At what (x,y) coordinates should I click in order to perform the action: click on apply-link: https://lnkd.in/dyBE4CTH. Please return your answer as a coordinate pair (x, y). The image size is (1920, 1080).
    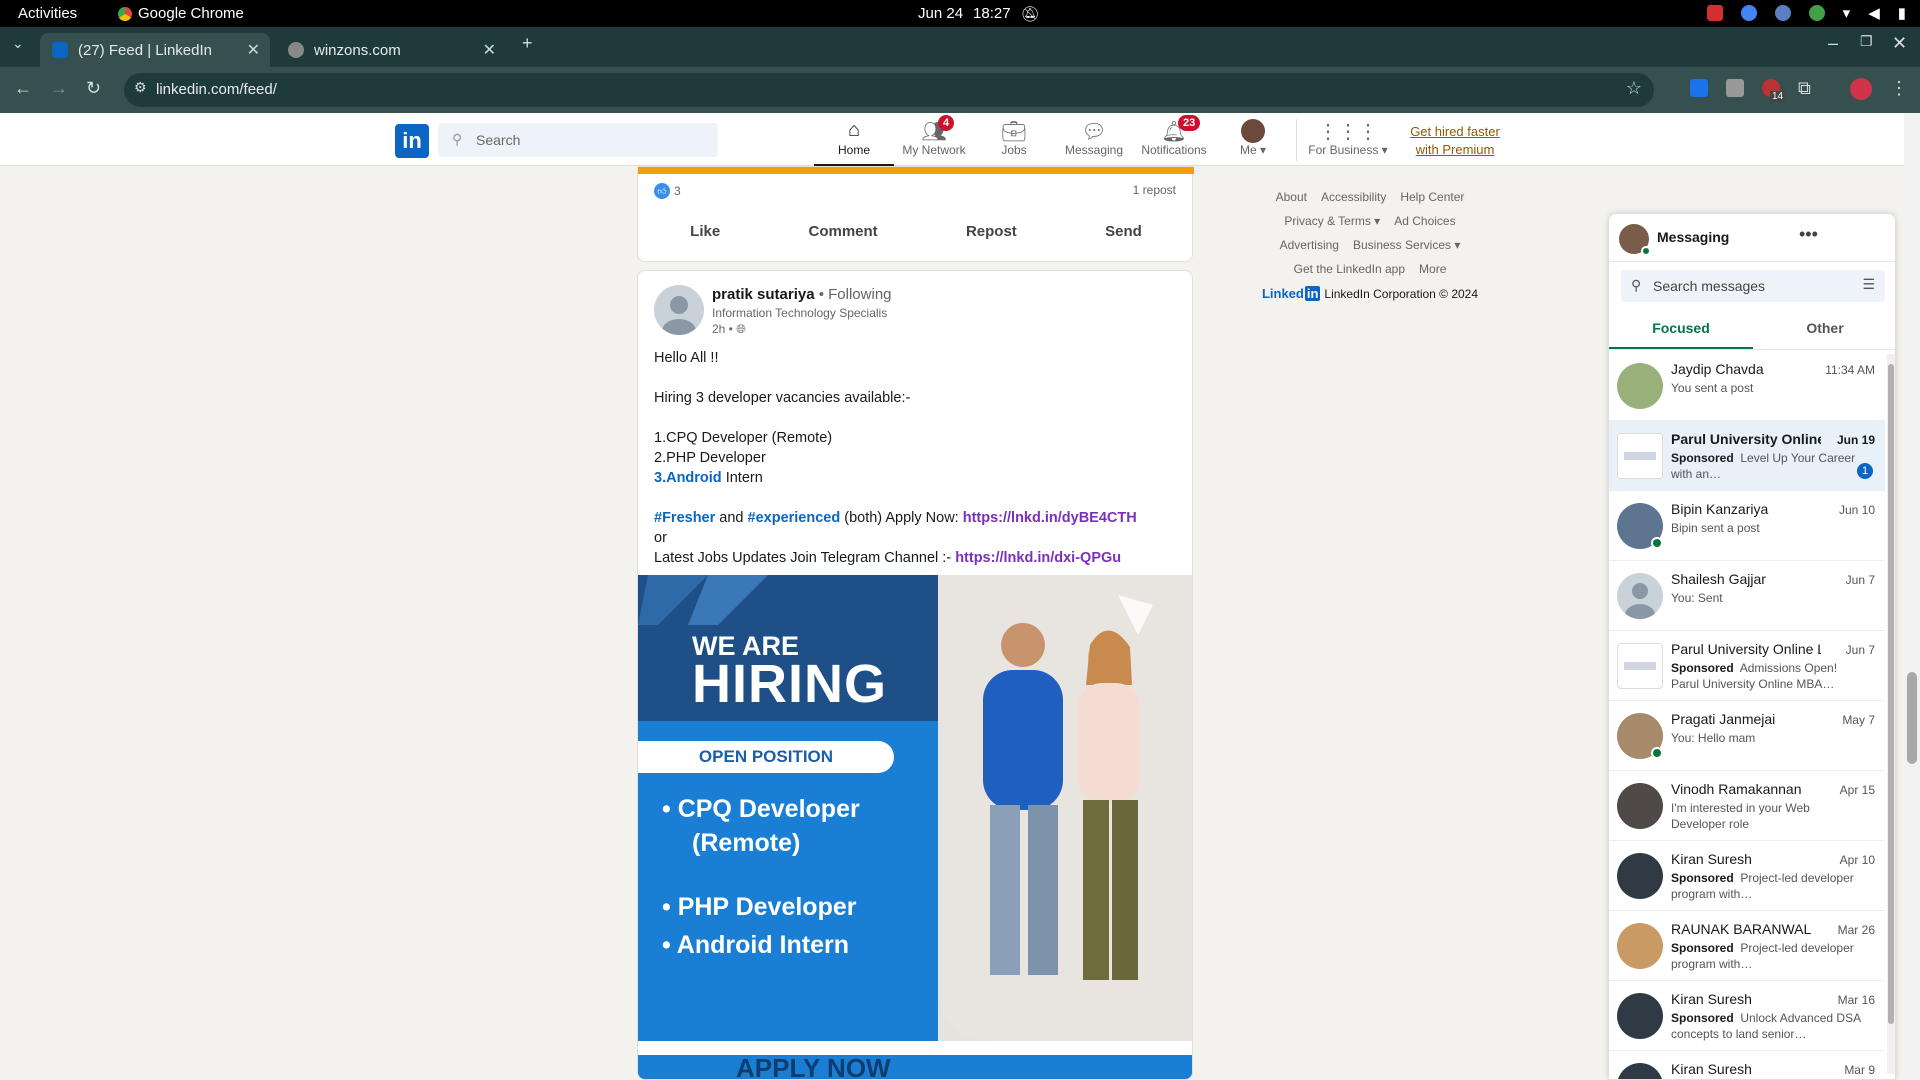
    Looking at the image, I should click on (1050, 518).